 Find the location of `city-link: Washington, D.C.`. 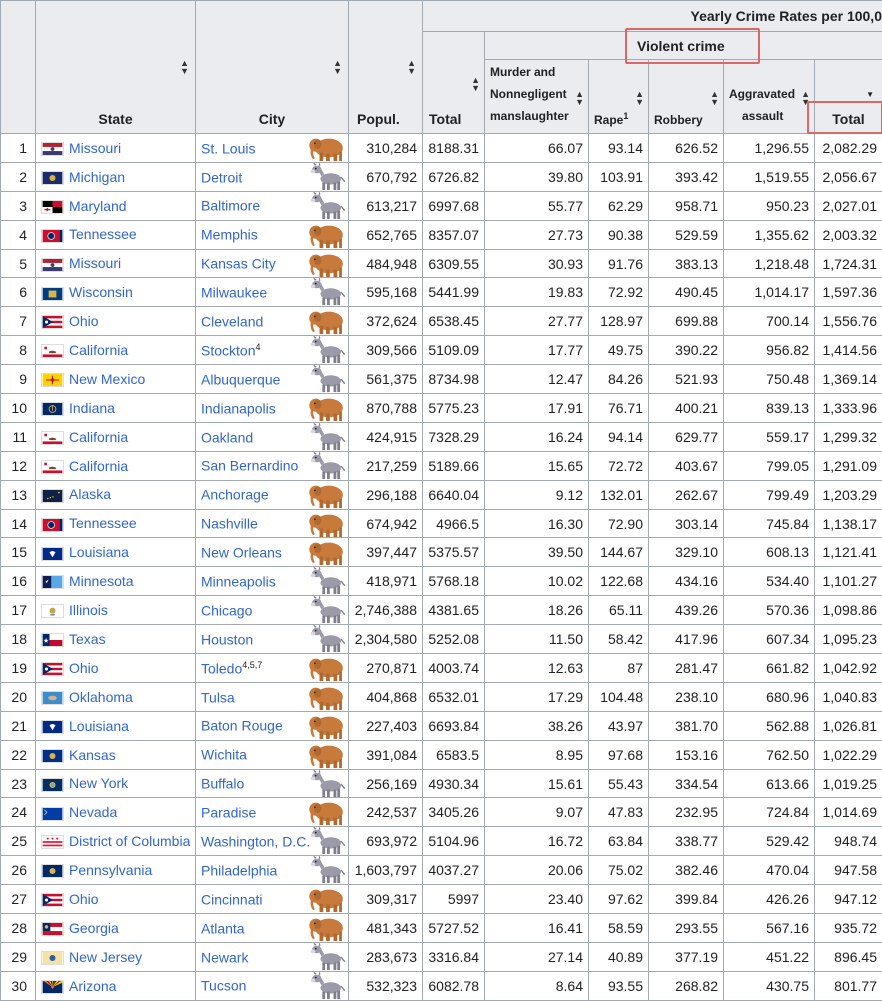

city-link: Washington, D.C. is located at coordinates (255, 842).